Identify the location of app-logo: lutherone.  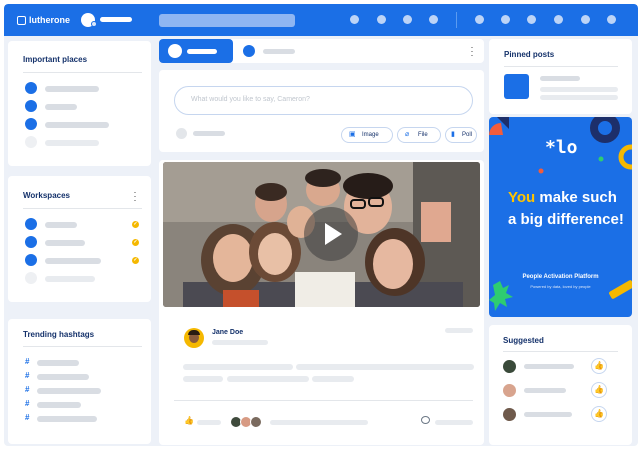
(43, 20).